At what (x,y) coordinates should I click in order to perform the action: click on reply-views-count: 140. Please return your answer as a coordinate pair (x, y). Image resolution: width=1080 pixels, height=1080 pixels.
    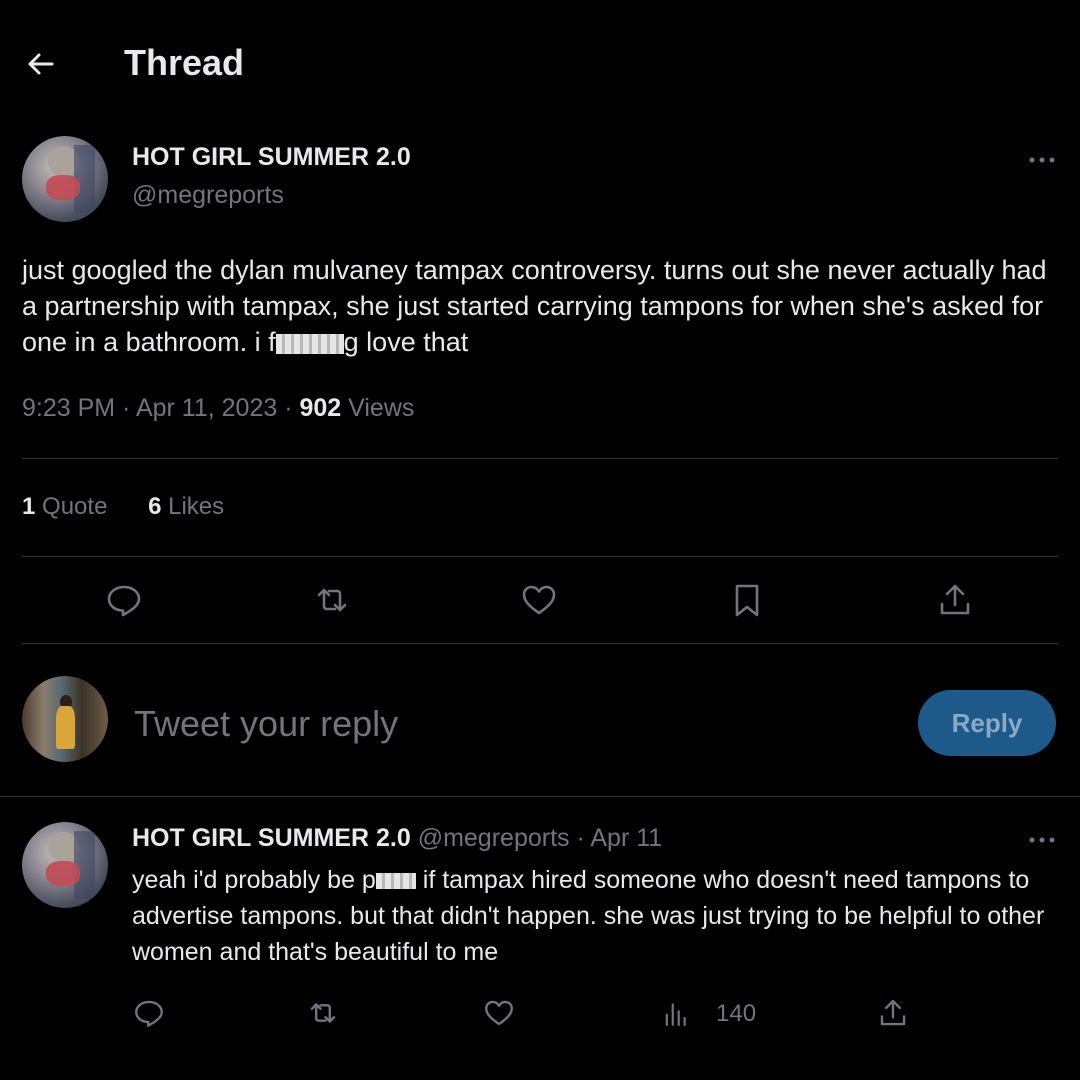
    Looking at the image, I should click on (736, 1013).